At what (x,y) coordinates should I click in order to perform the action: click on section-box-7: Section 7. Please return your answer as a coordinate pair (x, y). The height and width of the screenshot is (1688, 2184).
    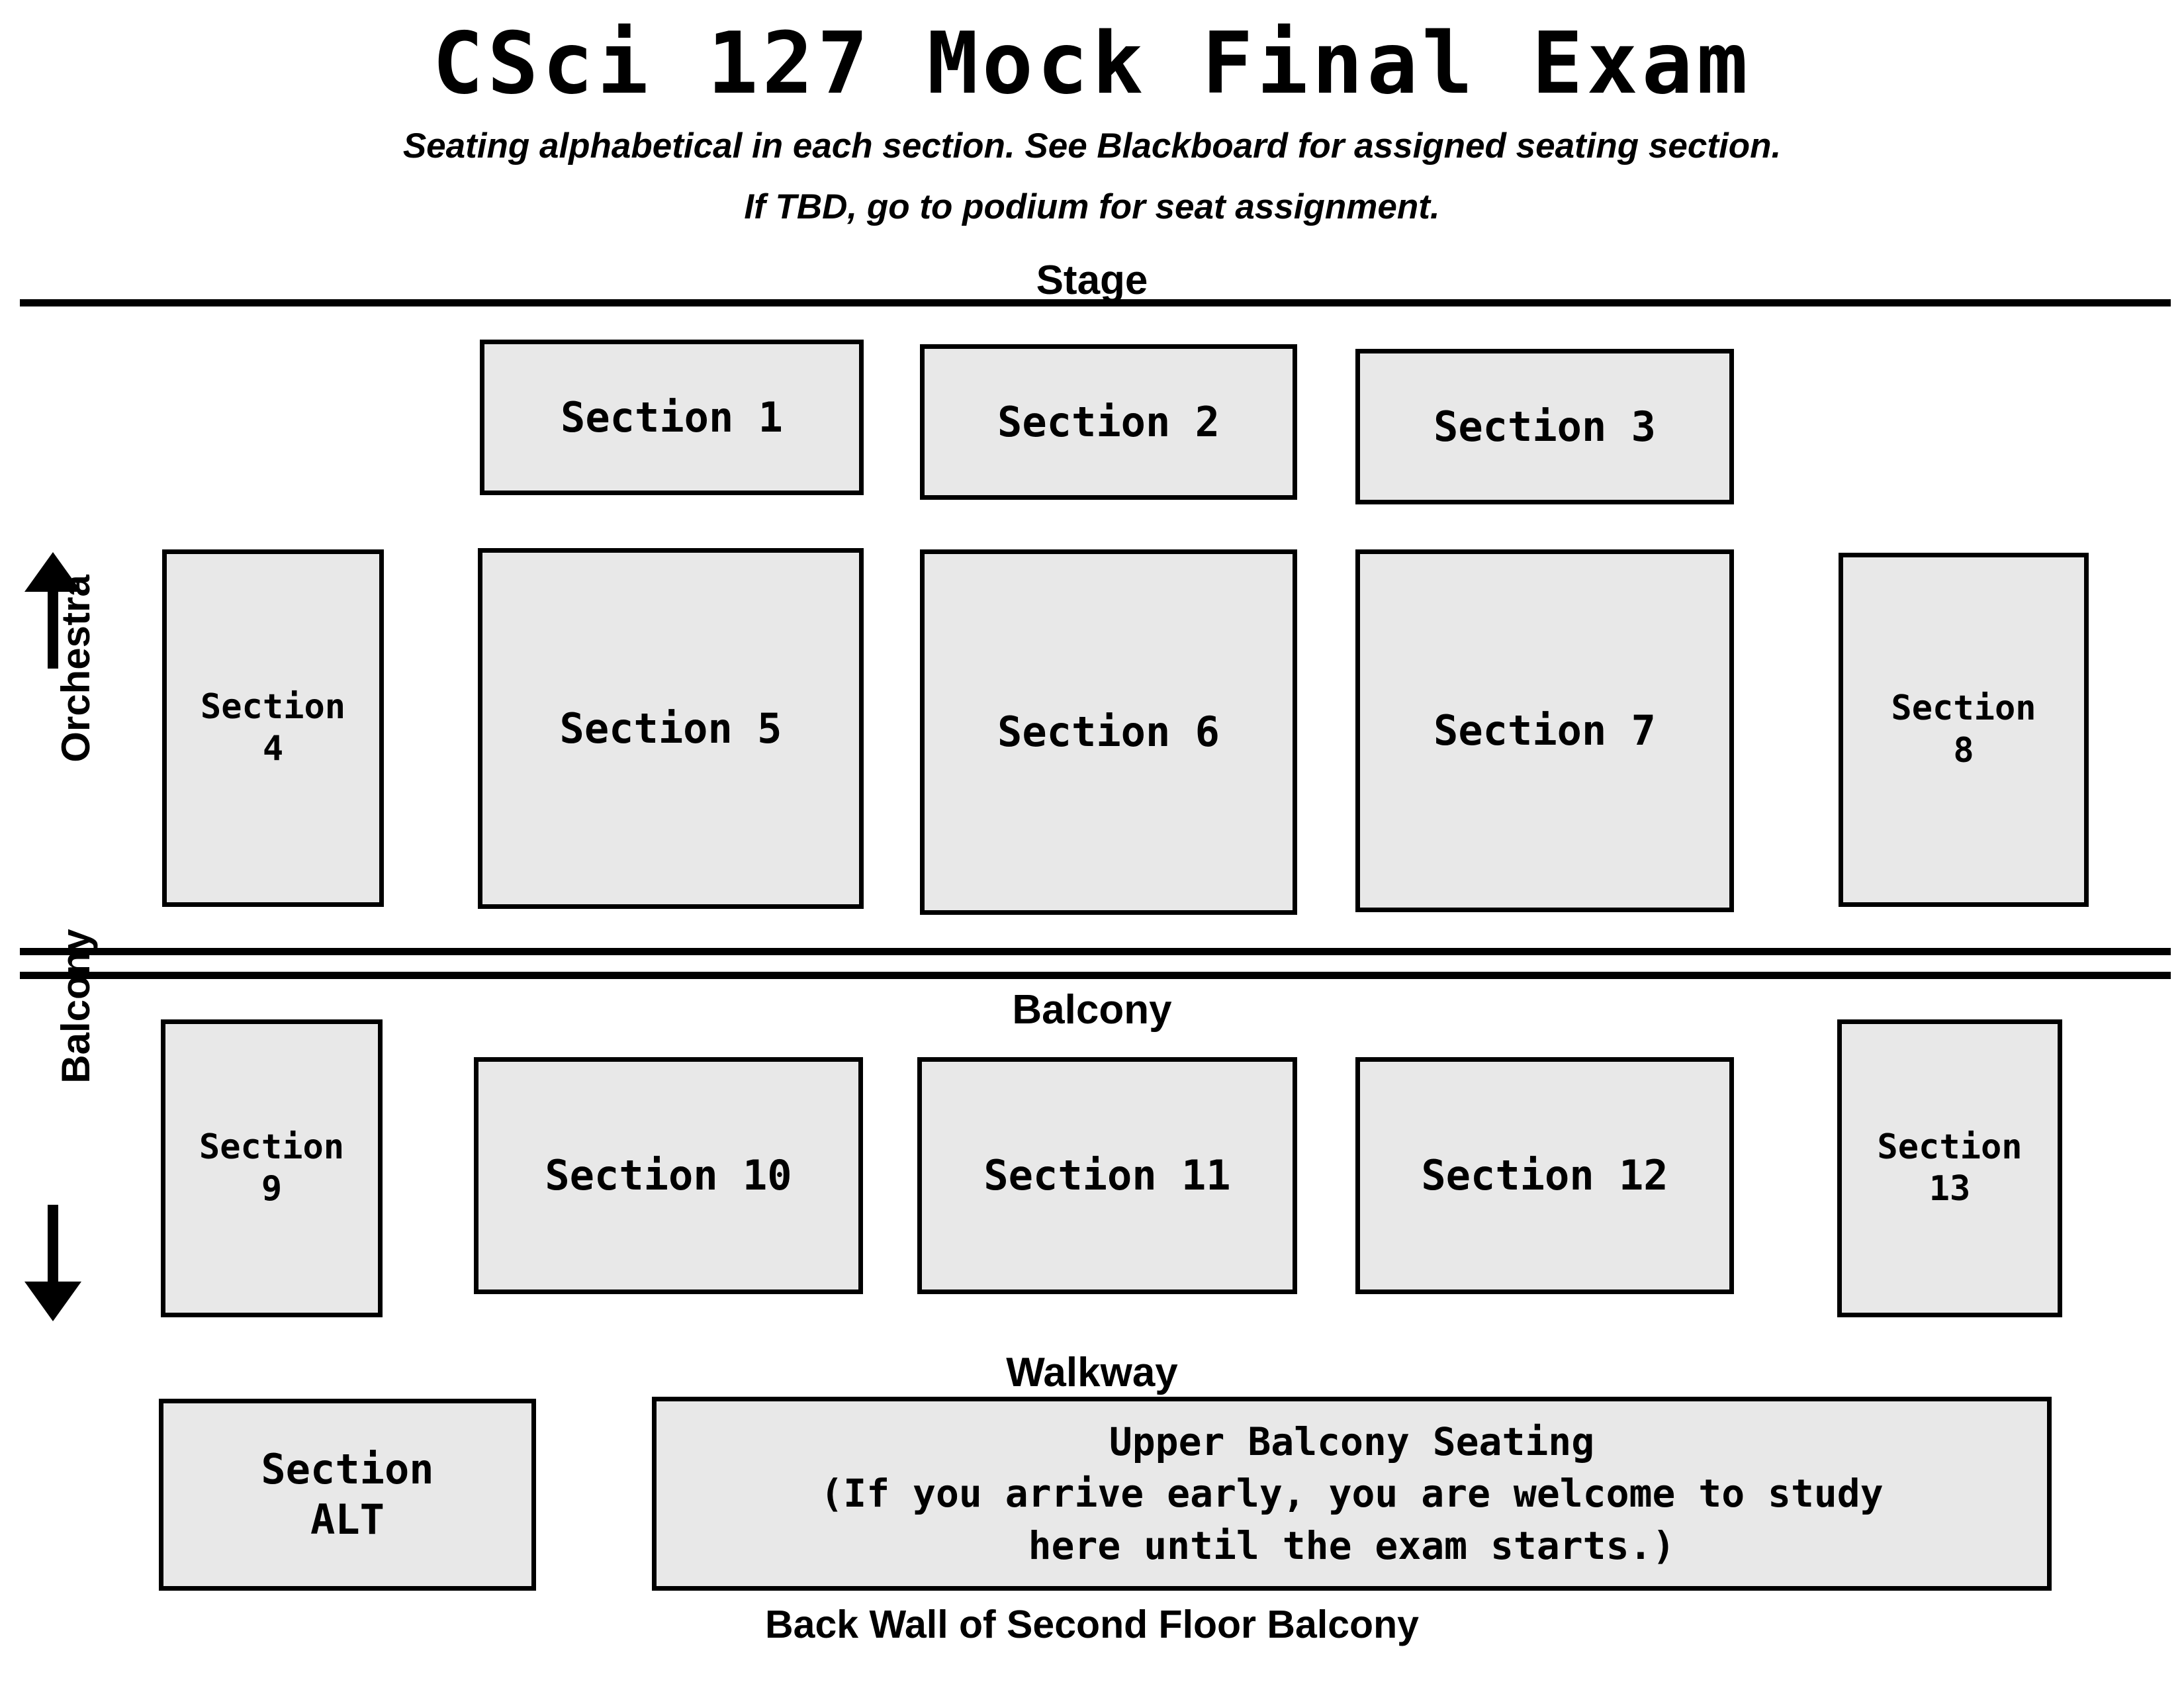
    Looking at the image, I should click on (1544, 730).